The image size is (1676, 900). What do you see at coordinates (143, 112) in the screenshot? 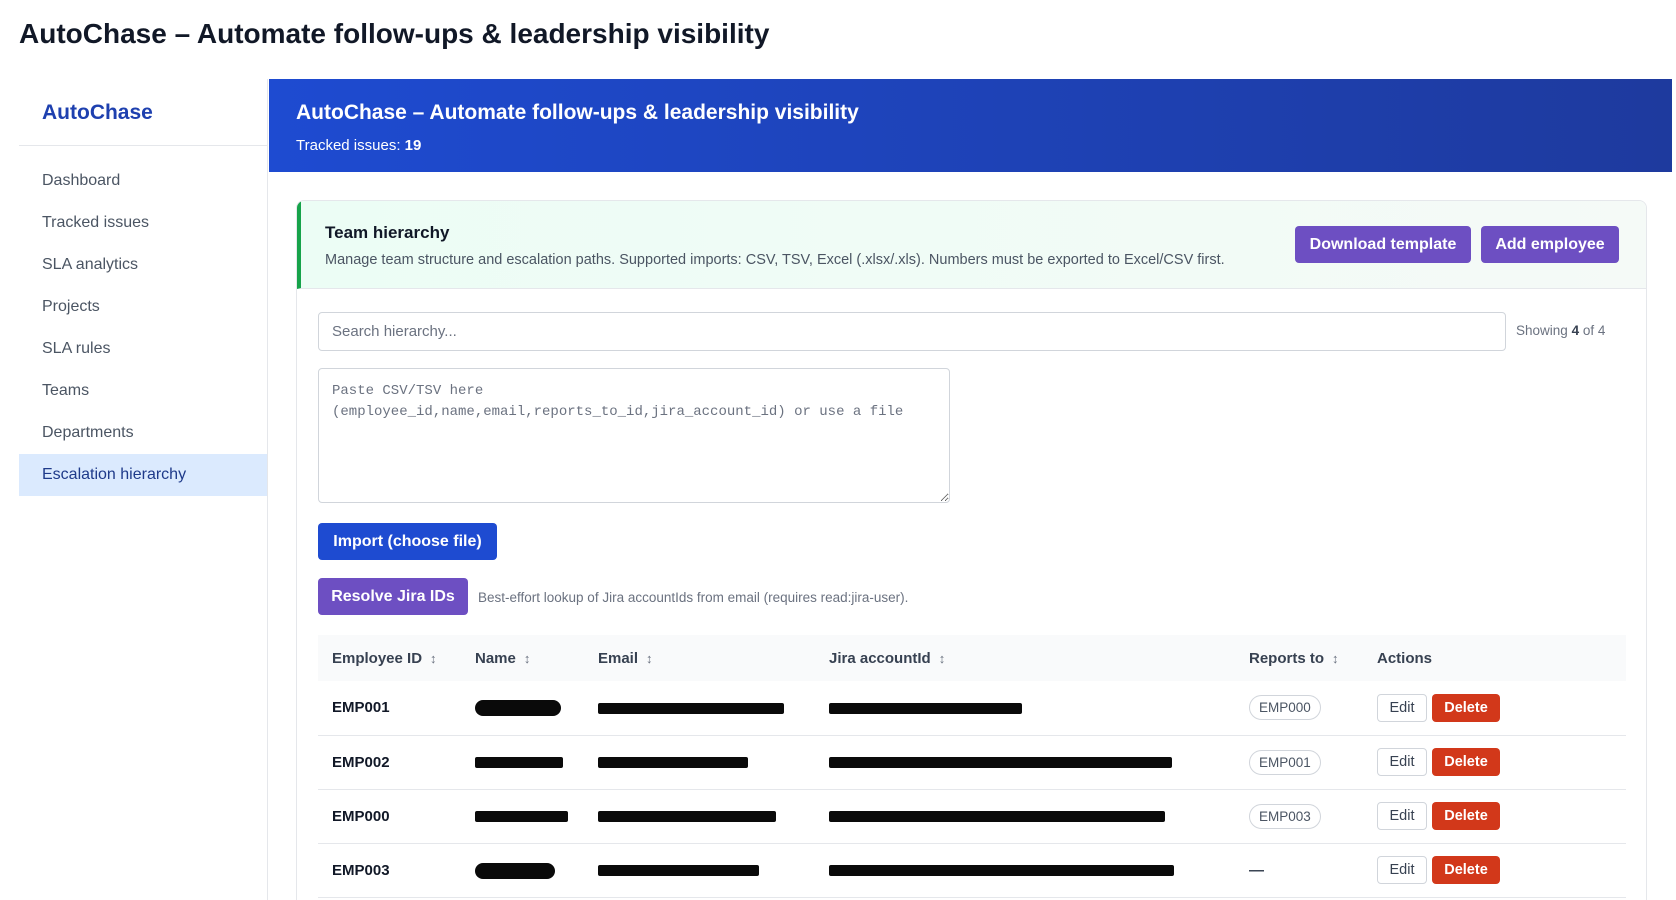
I see `sidebar-brand: AutoChase` at bounding box center [143, 112].